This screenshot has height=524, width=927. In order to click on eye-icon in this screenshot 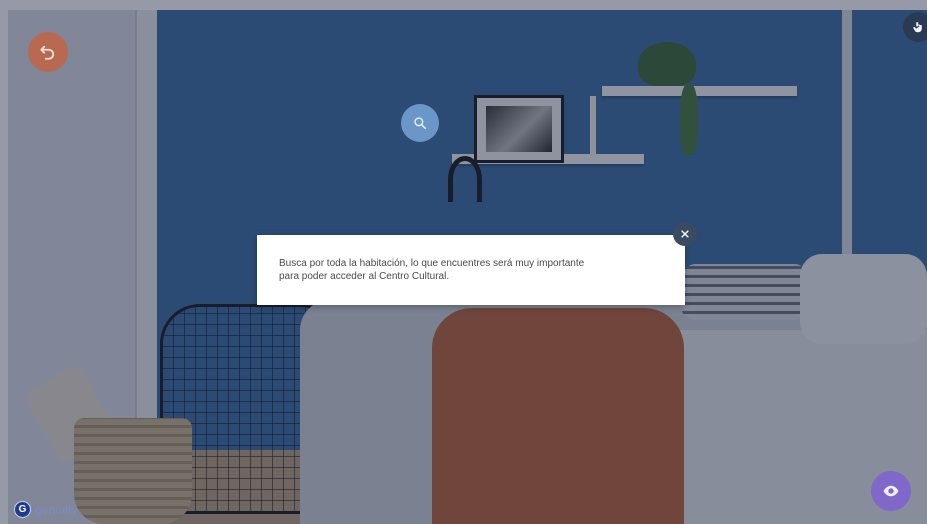, I will do `click(891, 491)`.